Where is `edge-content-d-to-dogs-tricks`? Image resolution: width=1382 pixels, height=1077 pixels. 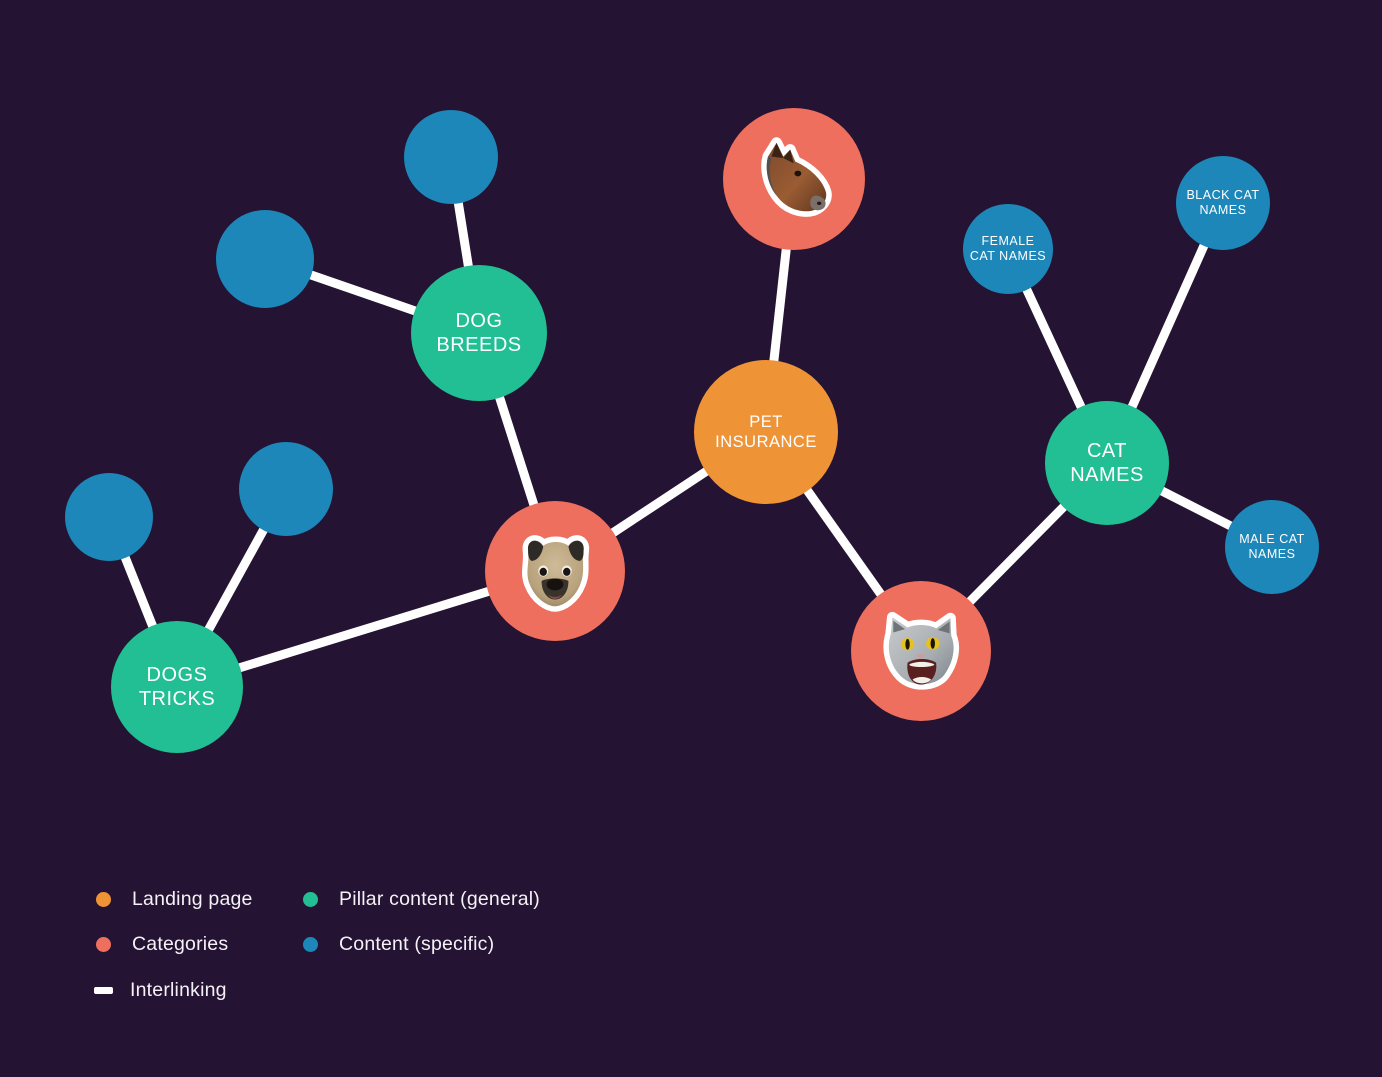 edge-content-d-to-dogs-tricks is located at coordinates (236, 580).